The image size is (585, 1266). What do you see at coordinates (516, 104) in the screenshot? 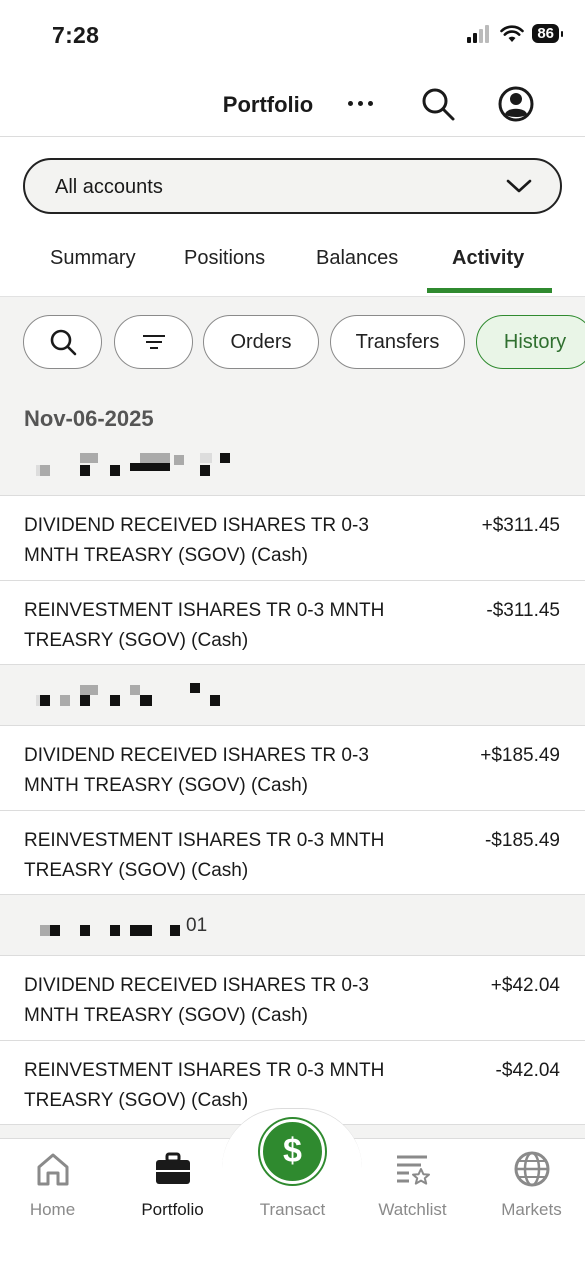
I see `profile-icon` at bounding box center [516, 104].